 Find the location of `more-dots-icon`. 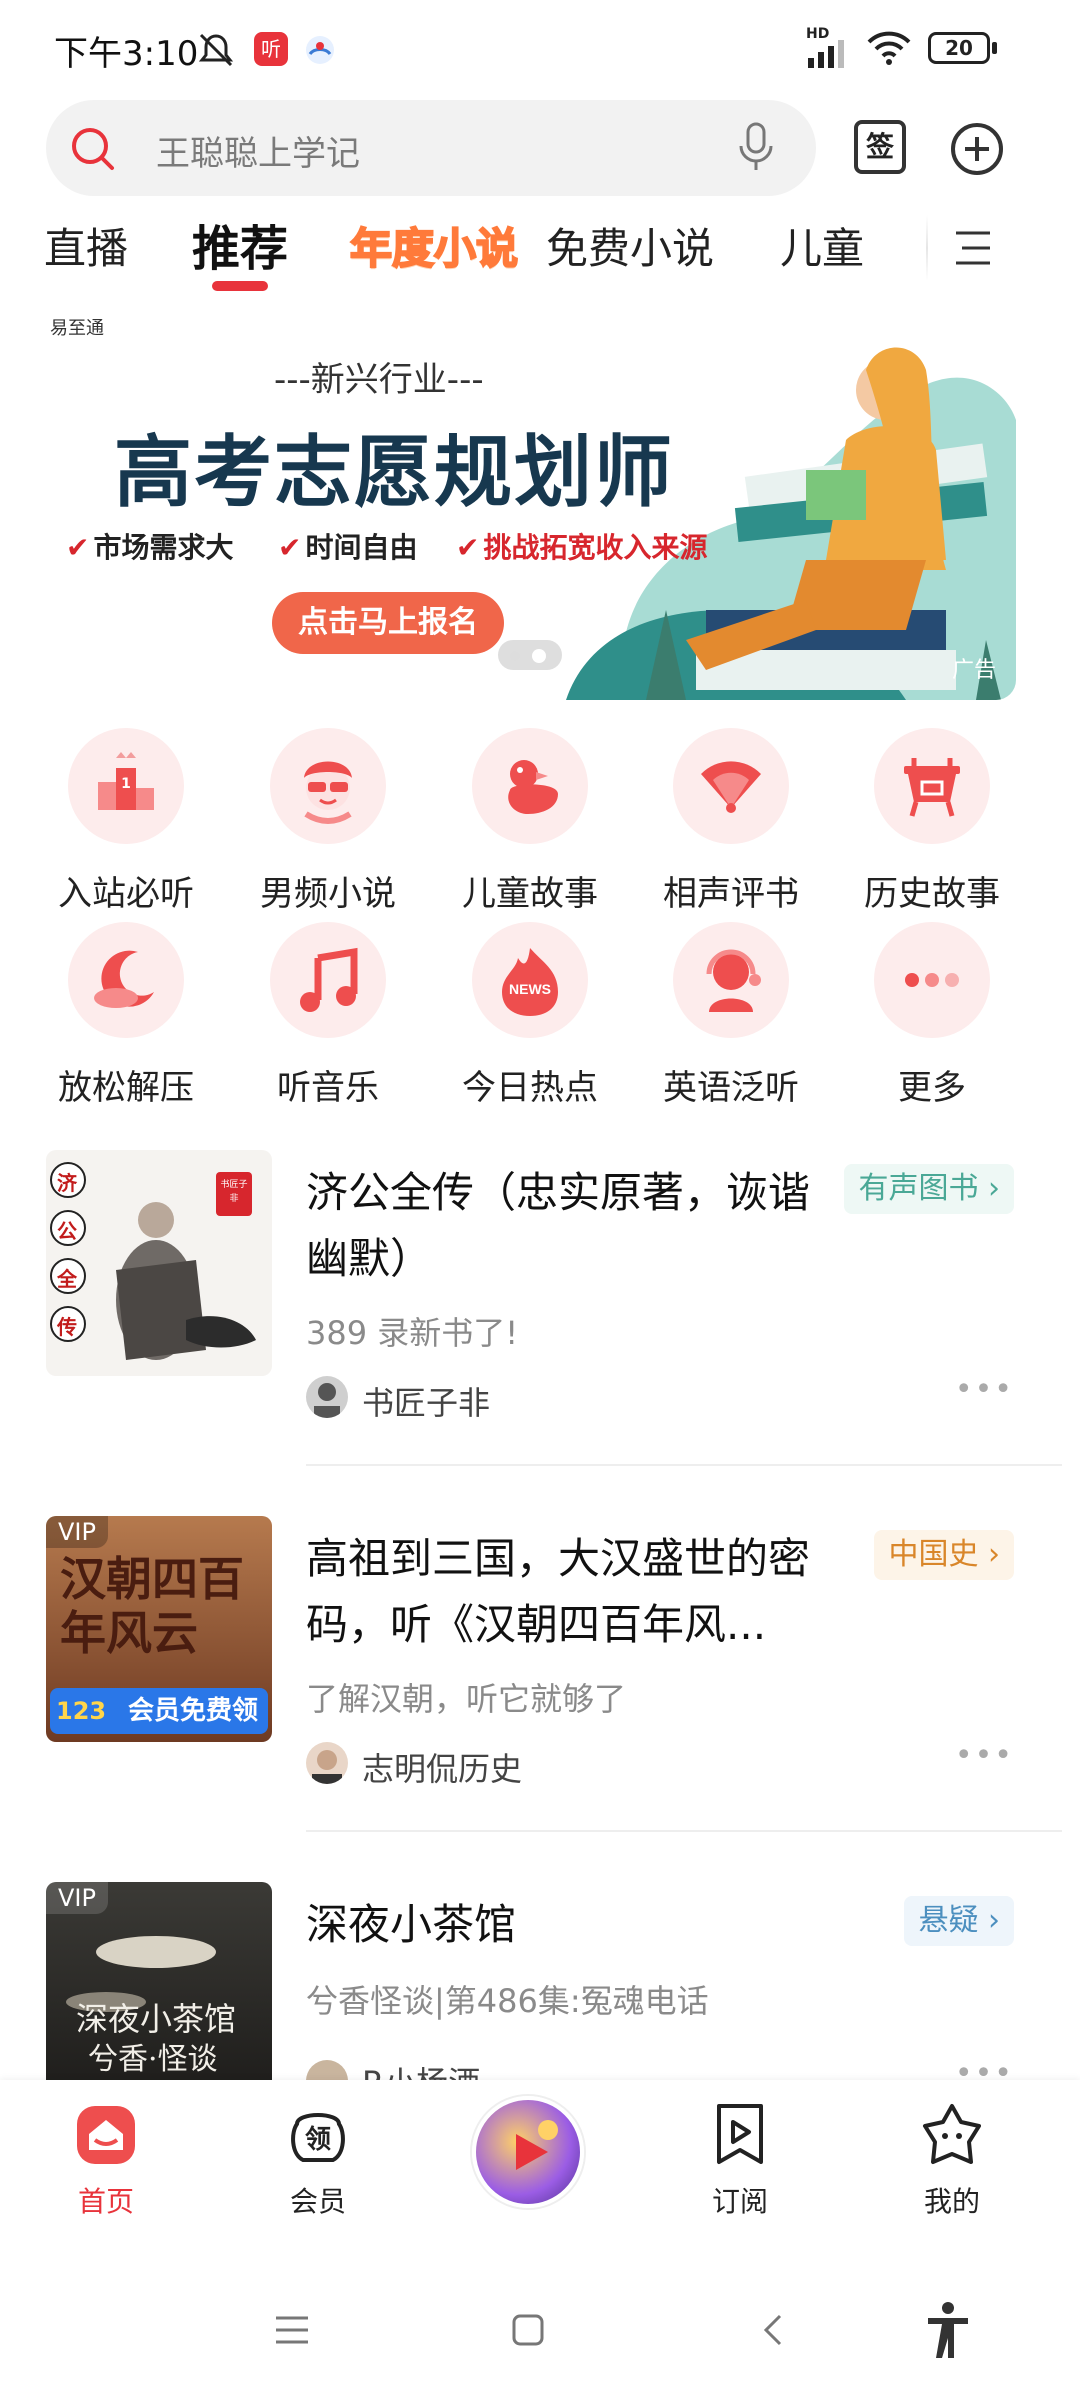

more-dots-icon is located at coordinates (932, 980).